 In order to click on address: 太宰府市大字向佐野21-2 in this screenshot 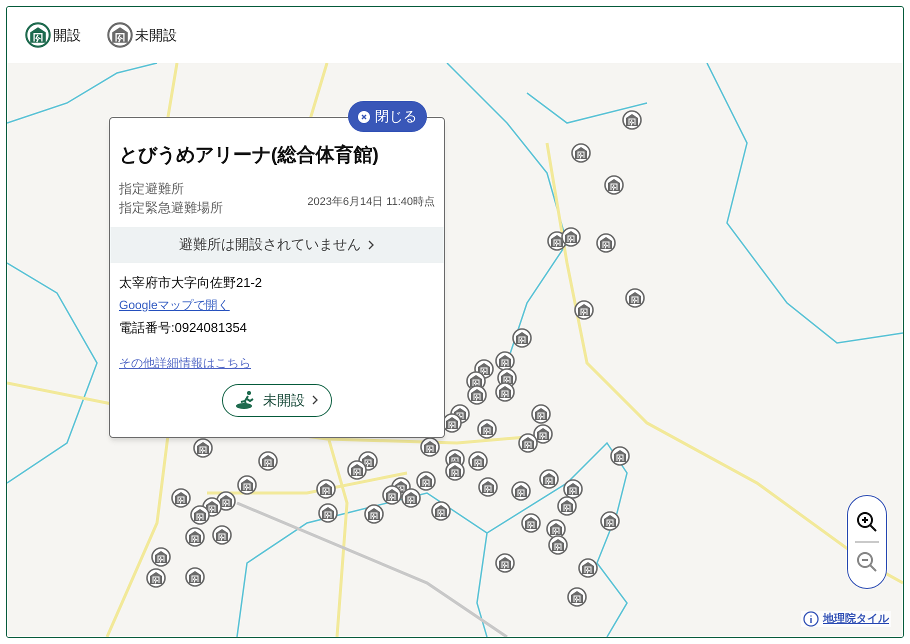, I will do `click(190, 283)`.